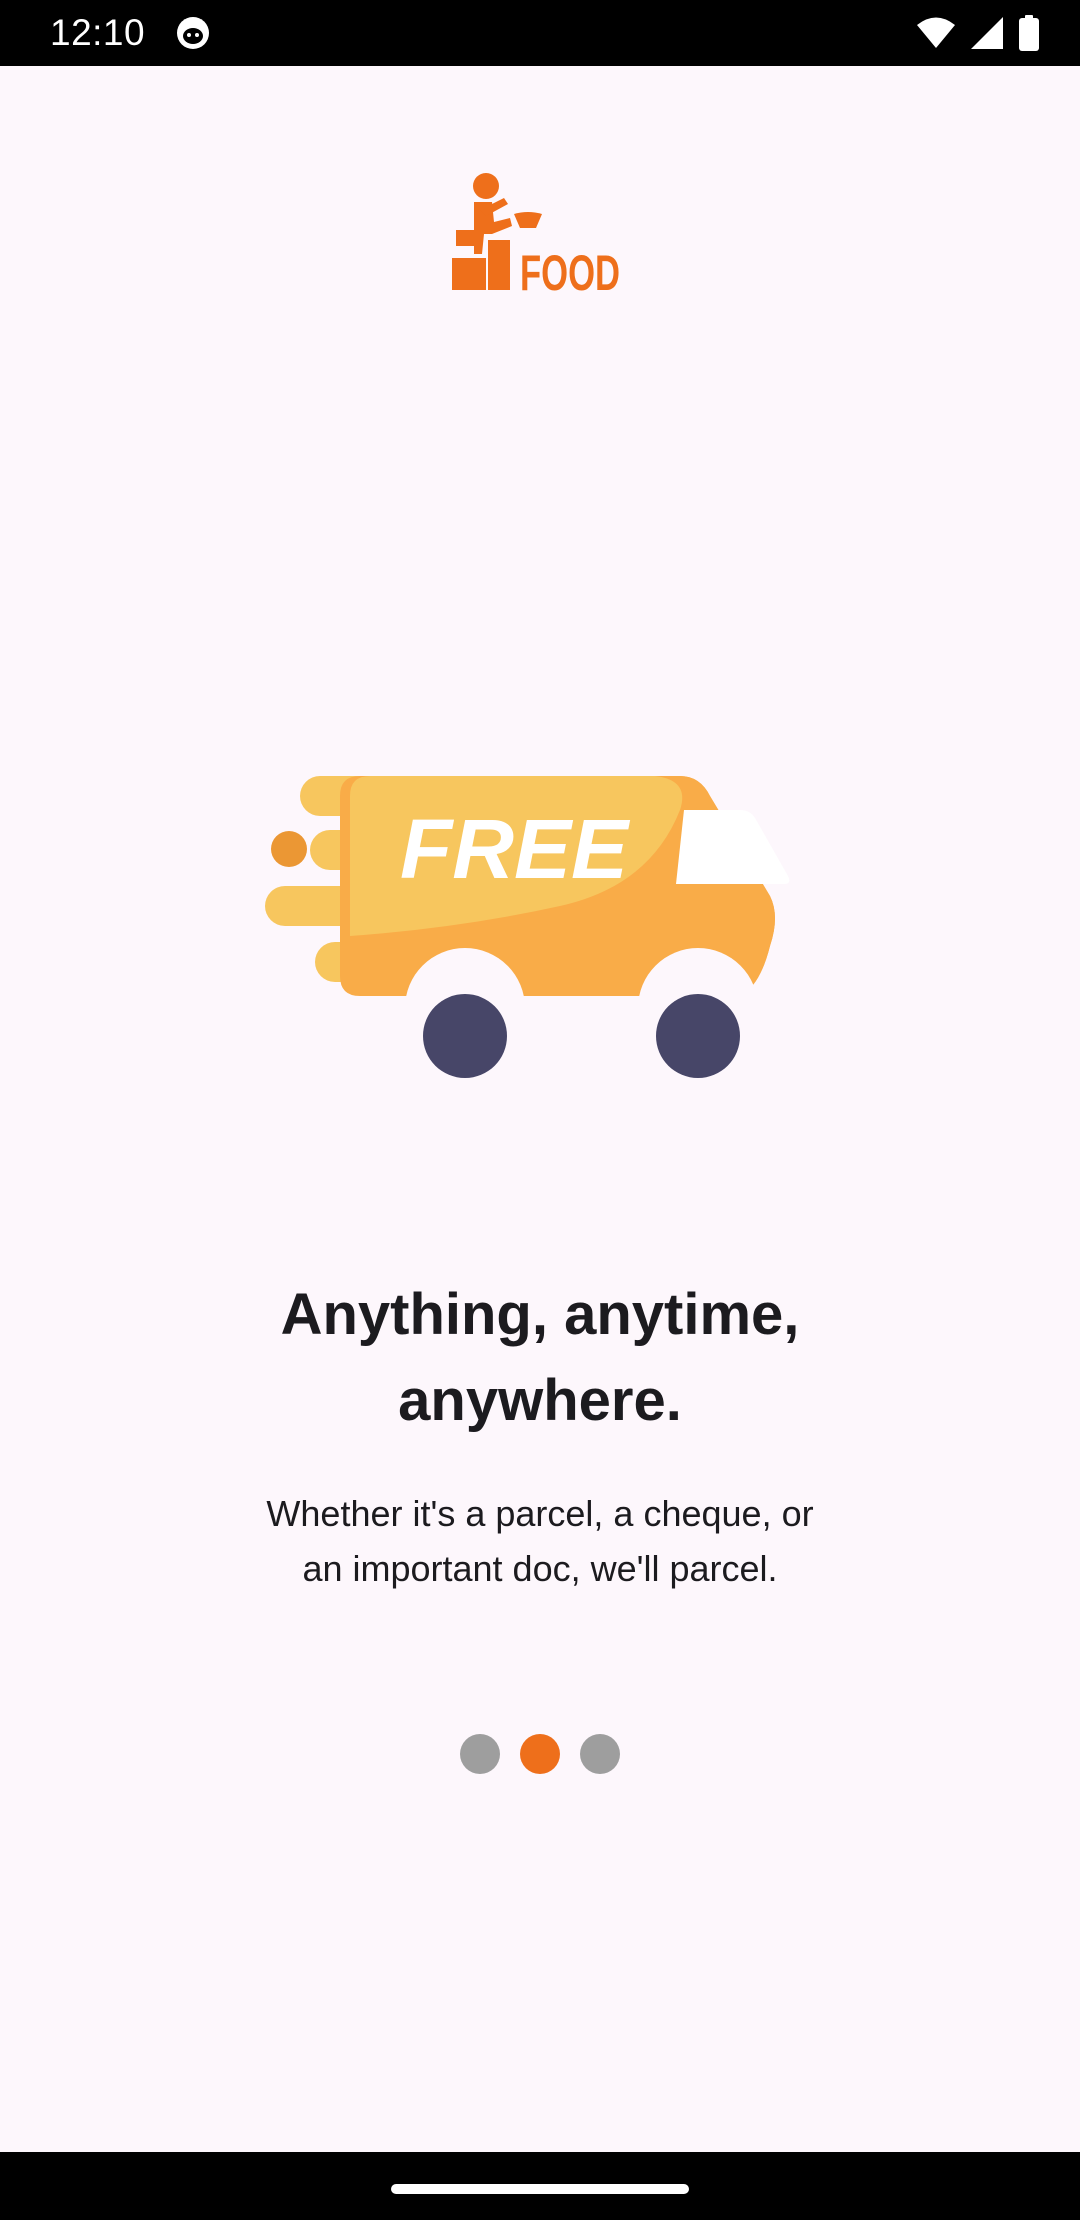  What do you see at coordinates (515, 849) in the screenshot?
I see `svg-text: FREE` at bounding box center [515, 849].